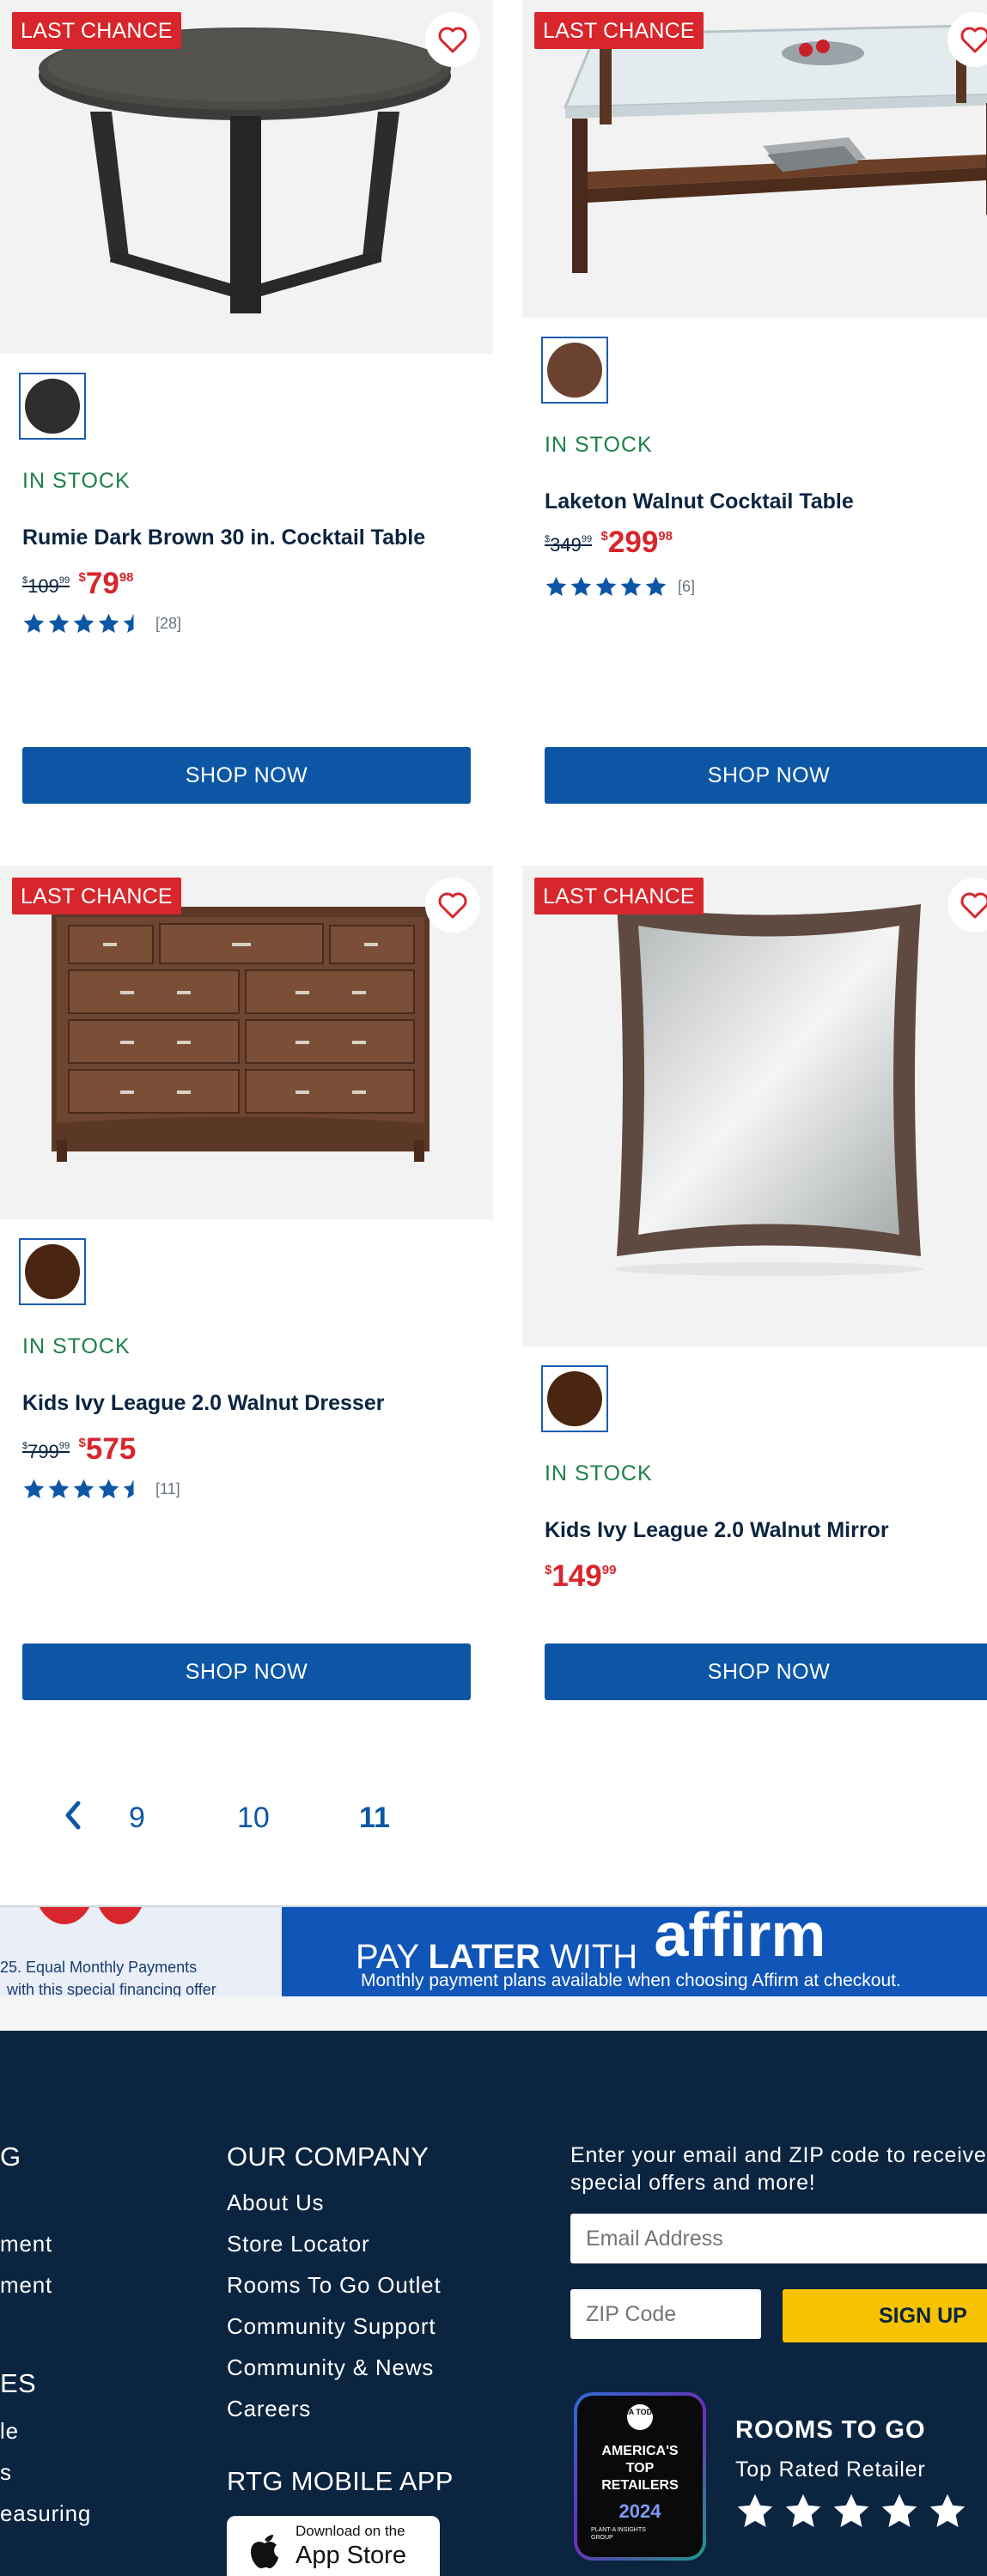 This screenshot has height=2576, width=987. I want to click on stock-status: IN STOCK, so click(599, 1473).